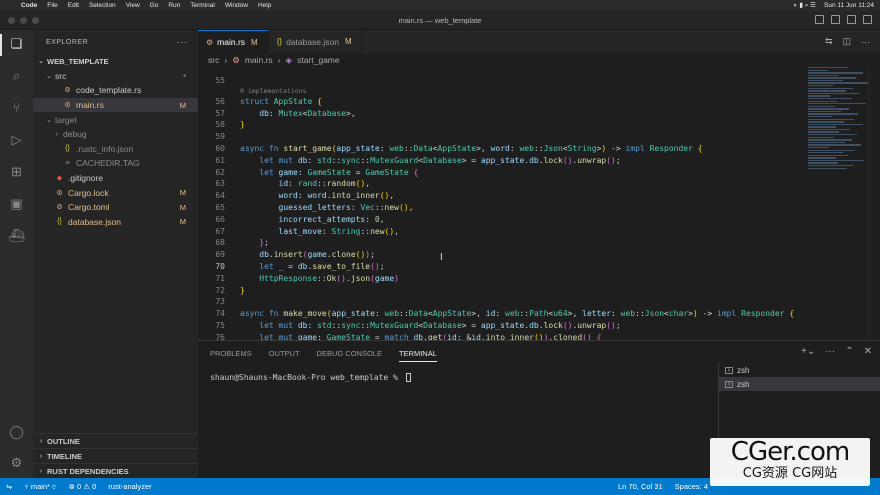 The image size is (880, 495). I want to click on tab-problems: PROBLEMS, so click(231, 353).